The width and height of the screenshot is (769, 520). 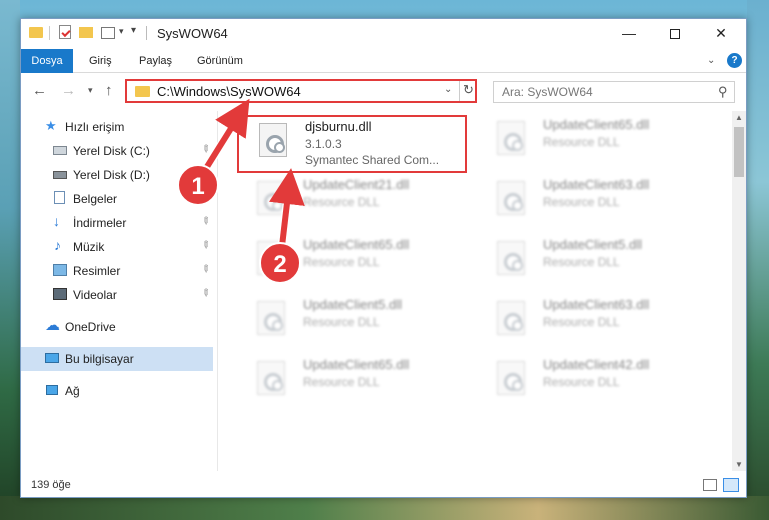 What do you see at coordinates (111, 175) in the screenshot?
I see `sidebar-item-label: Yerel Disk (D:)` at bounding box center [111, 175].